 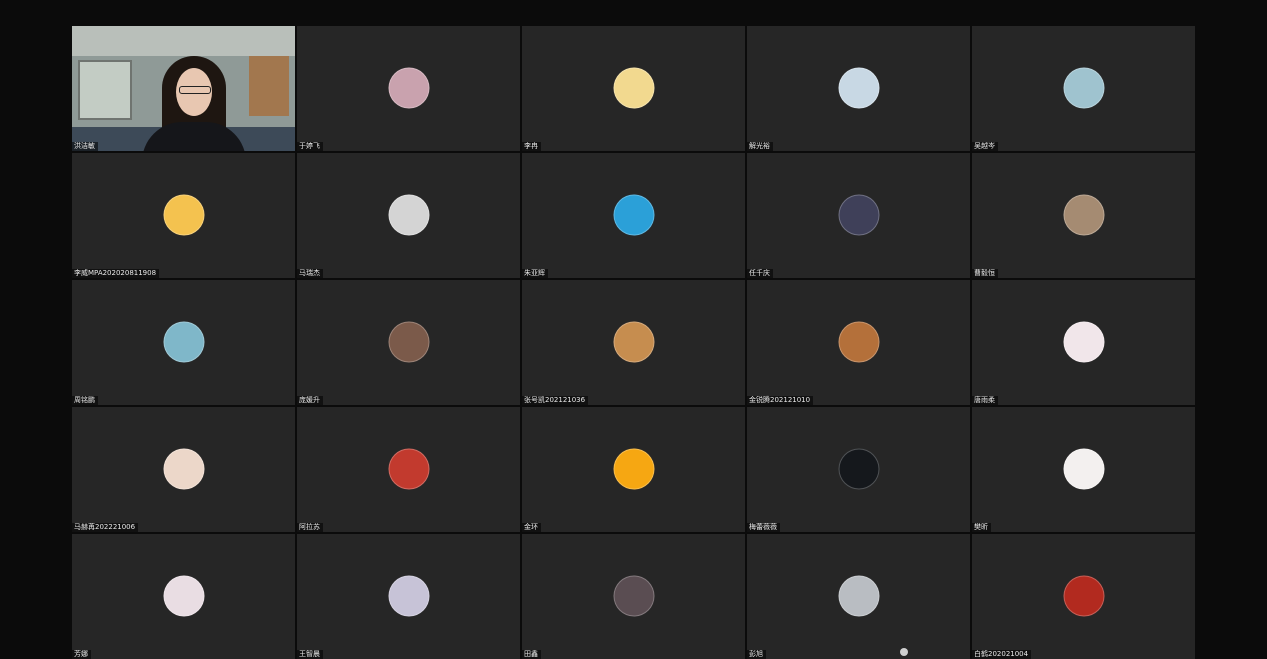 I want to click on participant-name: 金环, so click(x=531, y=527).